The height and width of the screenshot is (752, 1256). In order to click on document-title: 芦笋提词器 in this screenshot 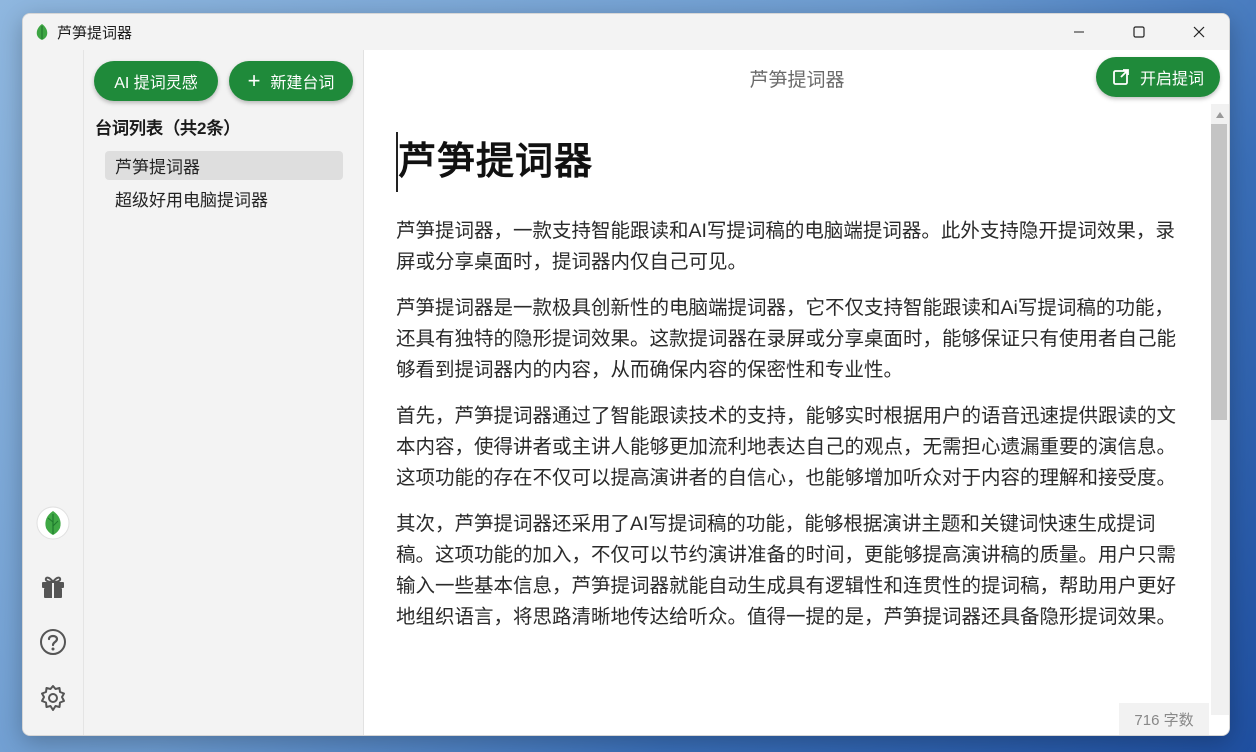, I will do `click(787, 162)`.